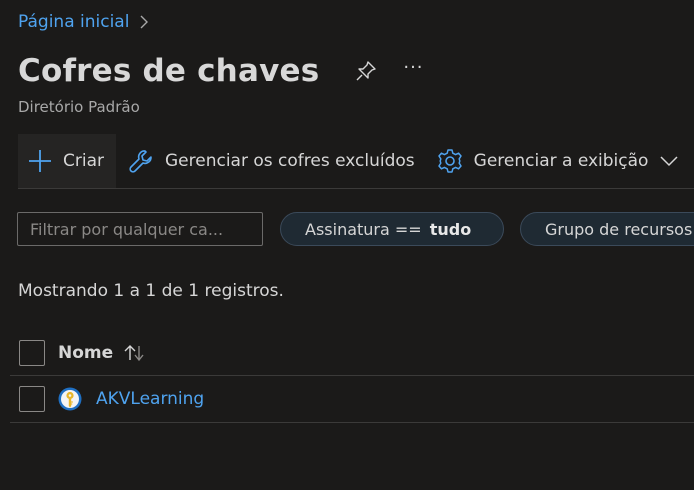 This screenshot has width=694, height=490. What do you see at coordinates (135, 353) in the screenshot?
I see `sort-icon` at bounding box center [135, 353].